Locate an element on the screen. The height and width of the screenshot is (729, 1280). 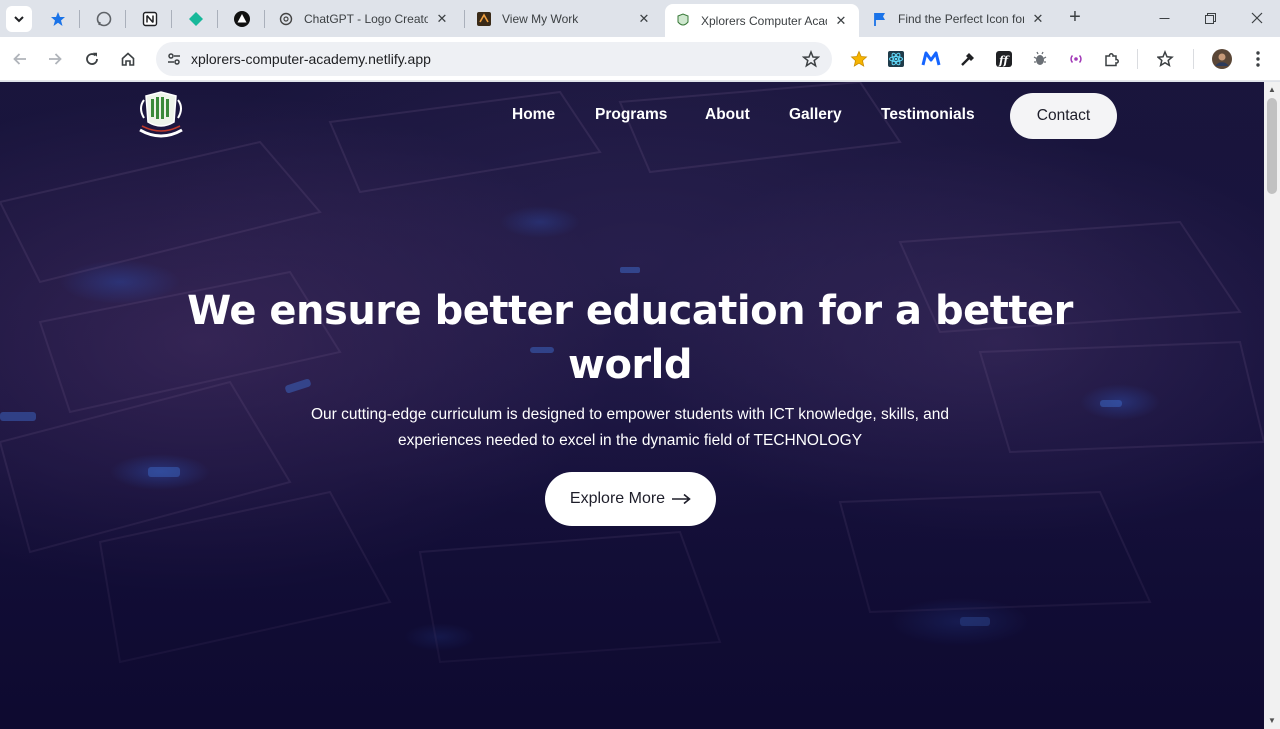
extension-star-icon is located at coordinates (859, 59).